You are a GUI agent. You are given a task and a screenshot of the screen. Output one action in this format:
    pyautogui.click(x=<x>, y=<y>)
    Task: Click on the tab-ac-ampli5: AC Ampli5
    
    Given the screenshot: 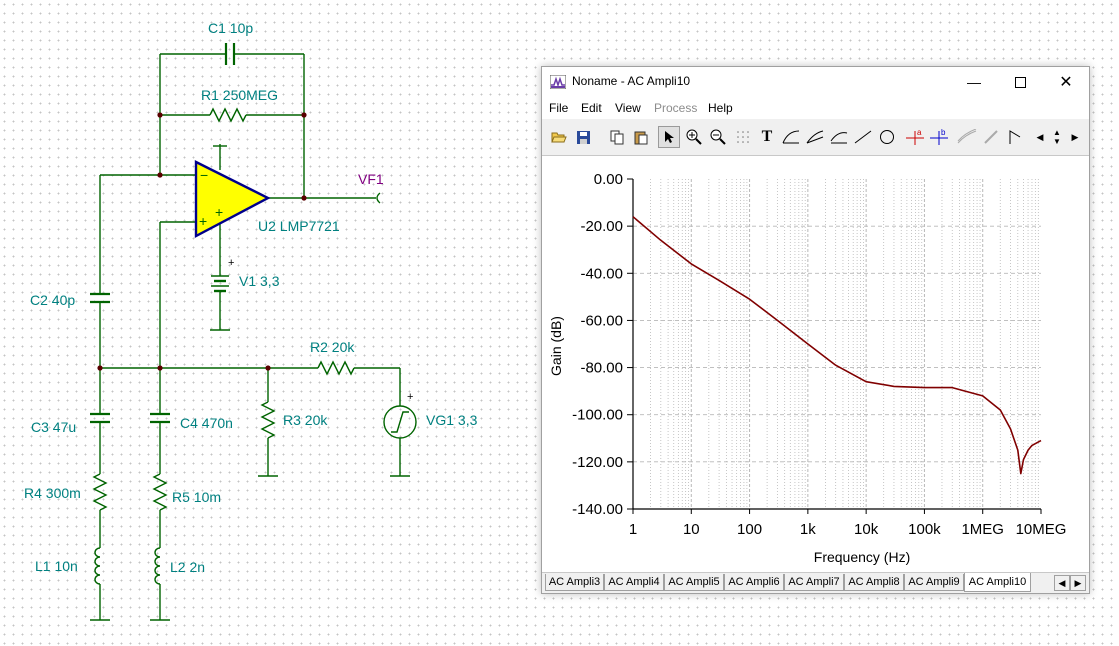 What is the action you would take?
    pyautogui.click(x=694, y=582)
    